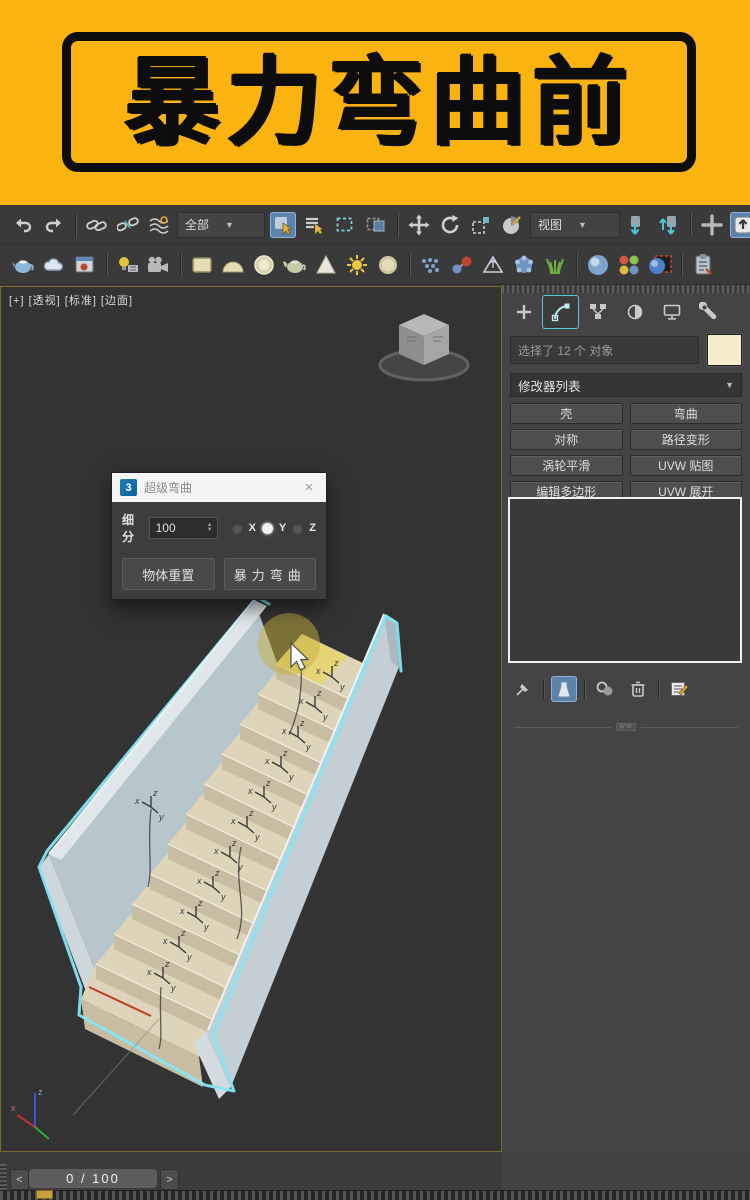 The width and height of the screenshot is (750, 1200). I want to click on grass-icon, so click(555, 265).